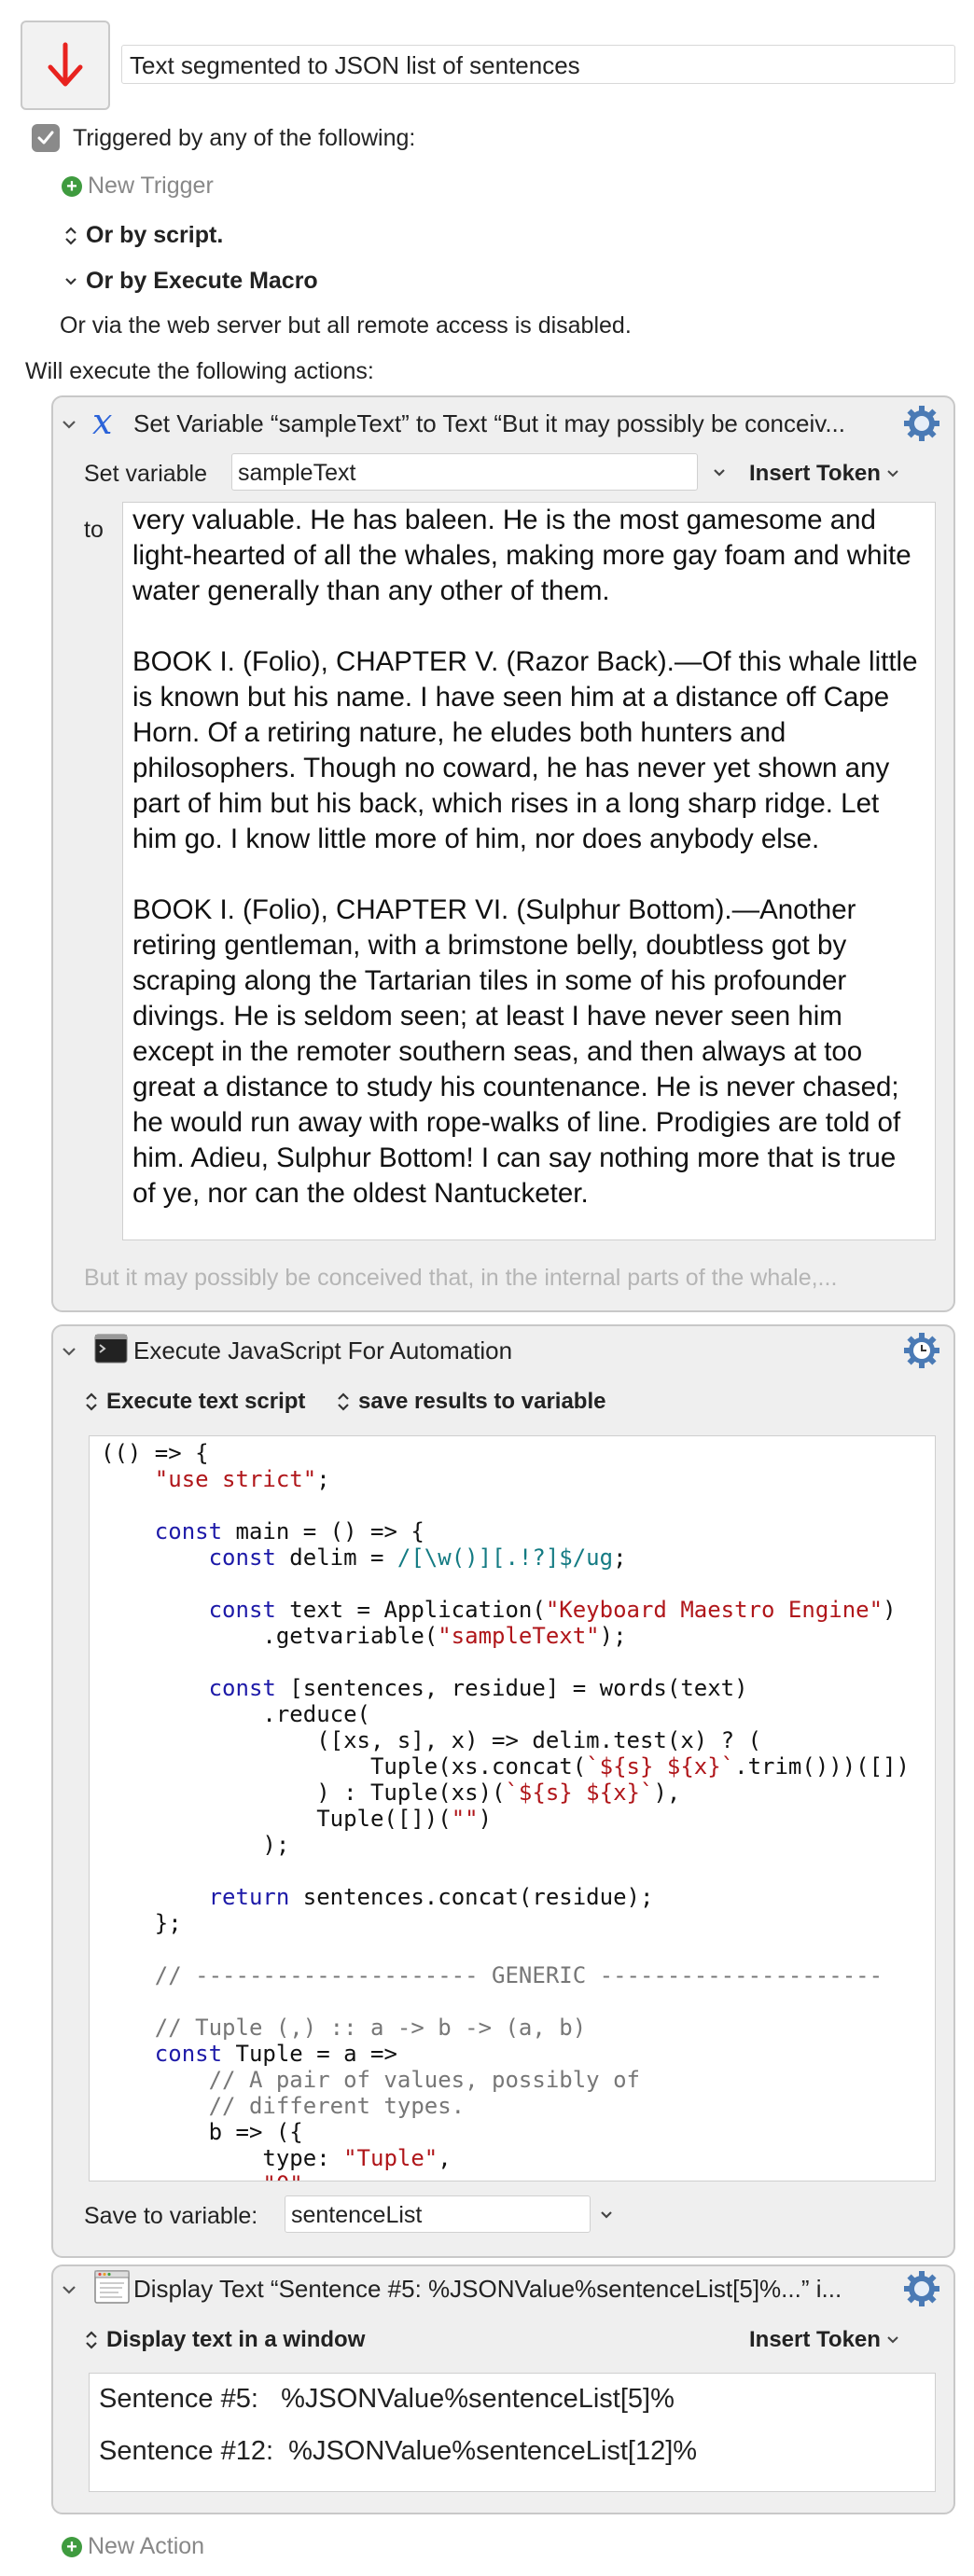 The image size is (974, 2576). What do you see at coordinates (195, 1845) in the screenshot?
I see `code-line: );` at bounding box center [195, 1845].